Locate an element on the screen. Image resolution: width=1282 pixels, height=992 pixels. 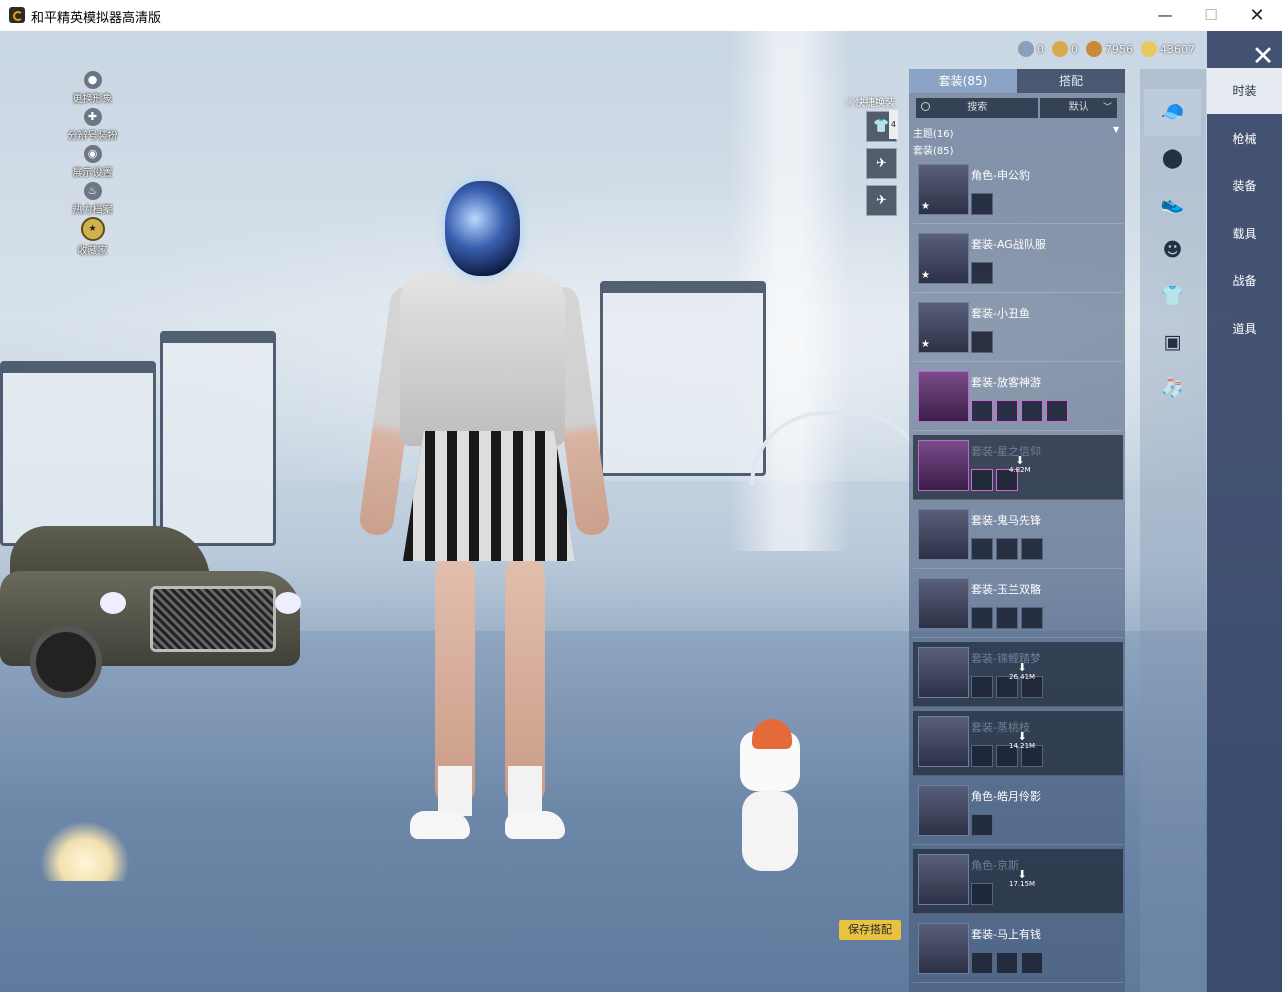
category-tab: 载具 is located at coordinates (1244, 234).